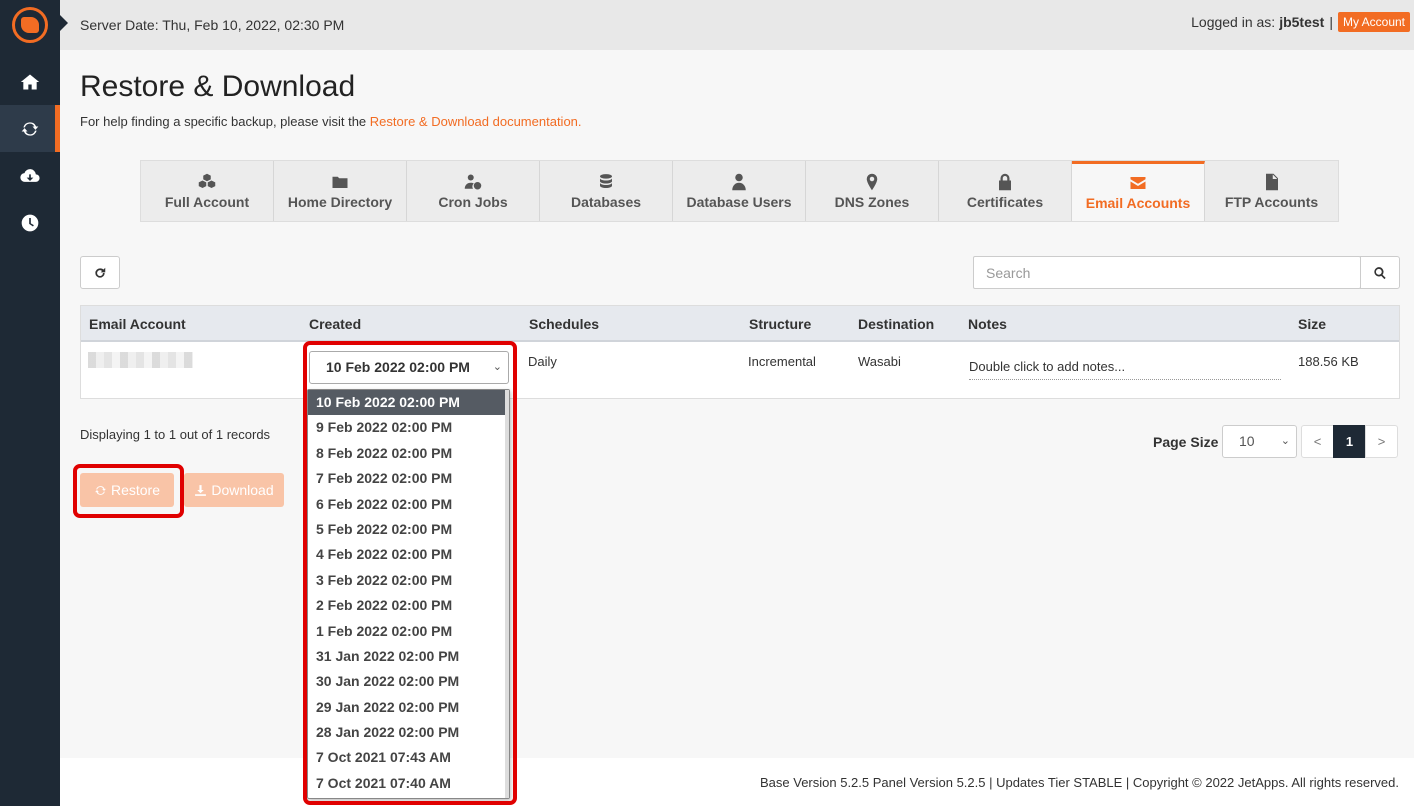 The height and width of the screenshot is (806, 1414). I want to click on tab-label: Certificates, so click(1005, 201).